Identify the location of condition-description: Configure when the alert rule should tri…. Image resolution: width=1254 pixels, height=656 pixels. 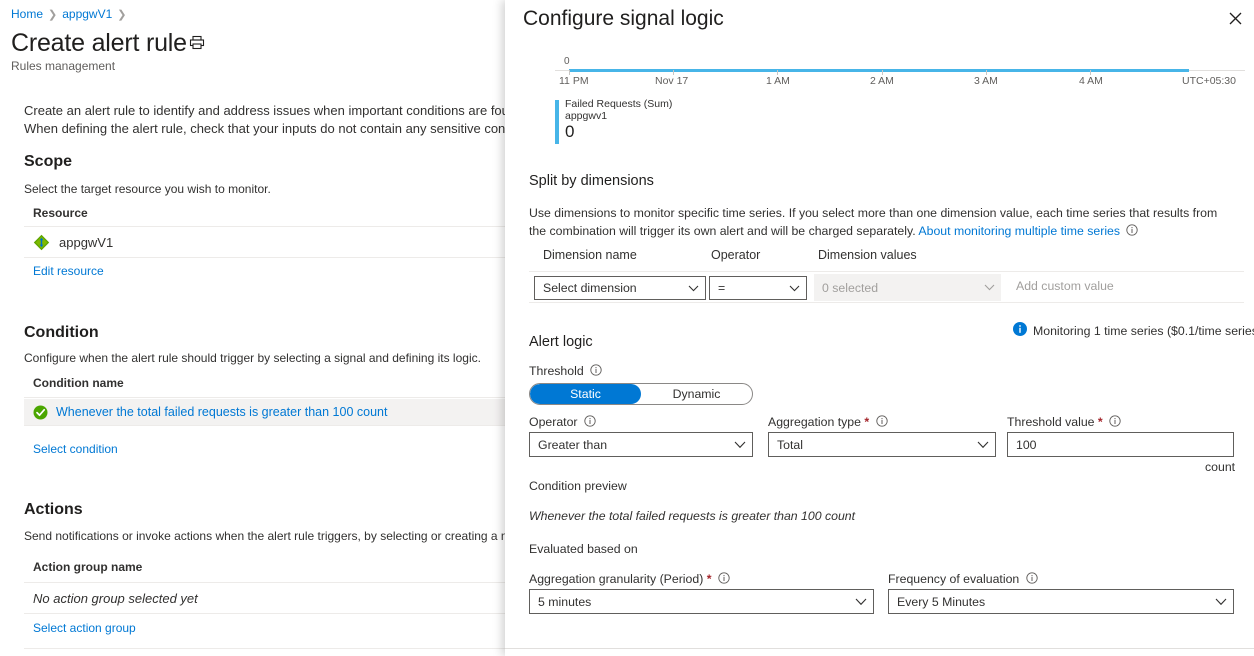
(252, 358).